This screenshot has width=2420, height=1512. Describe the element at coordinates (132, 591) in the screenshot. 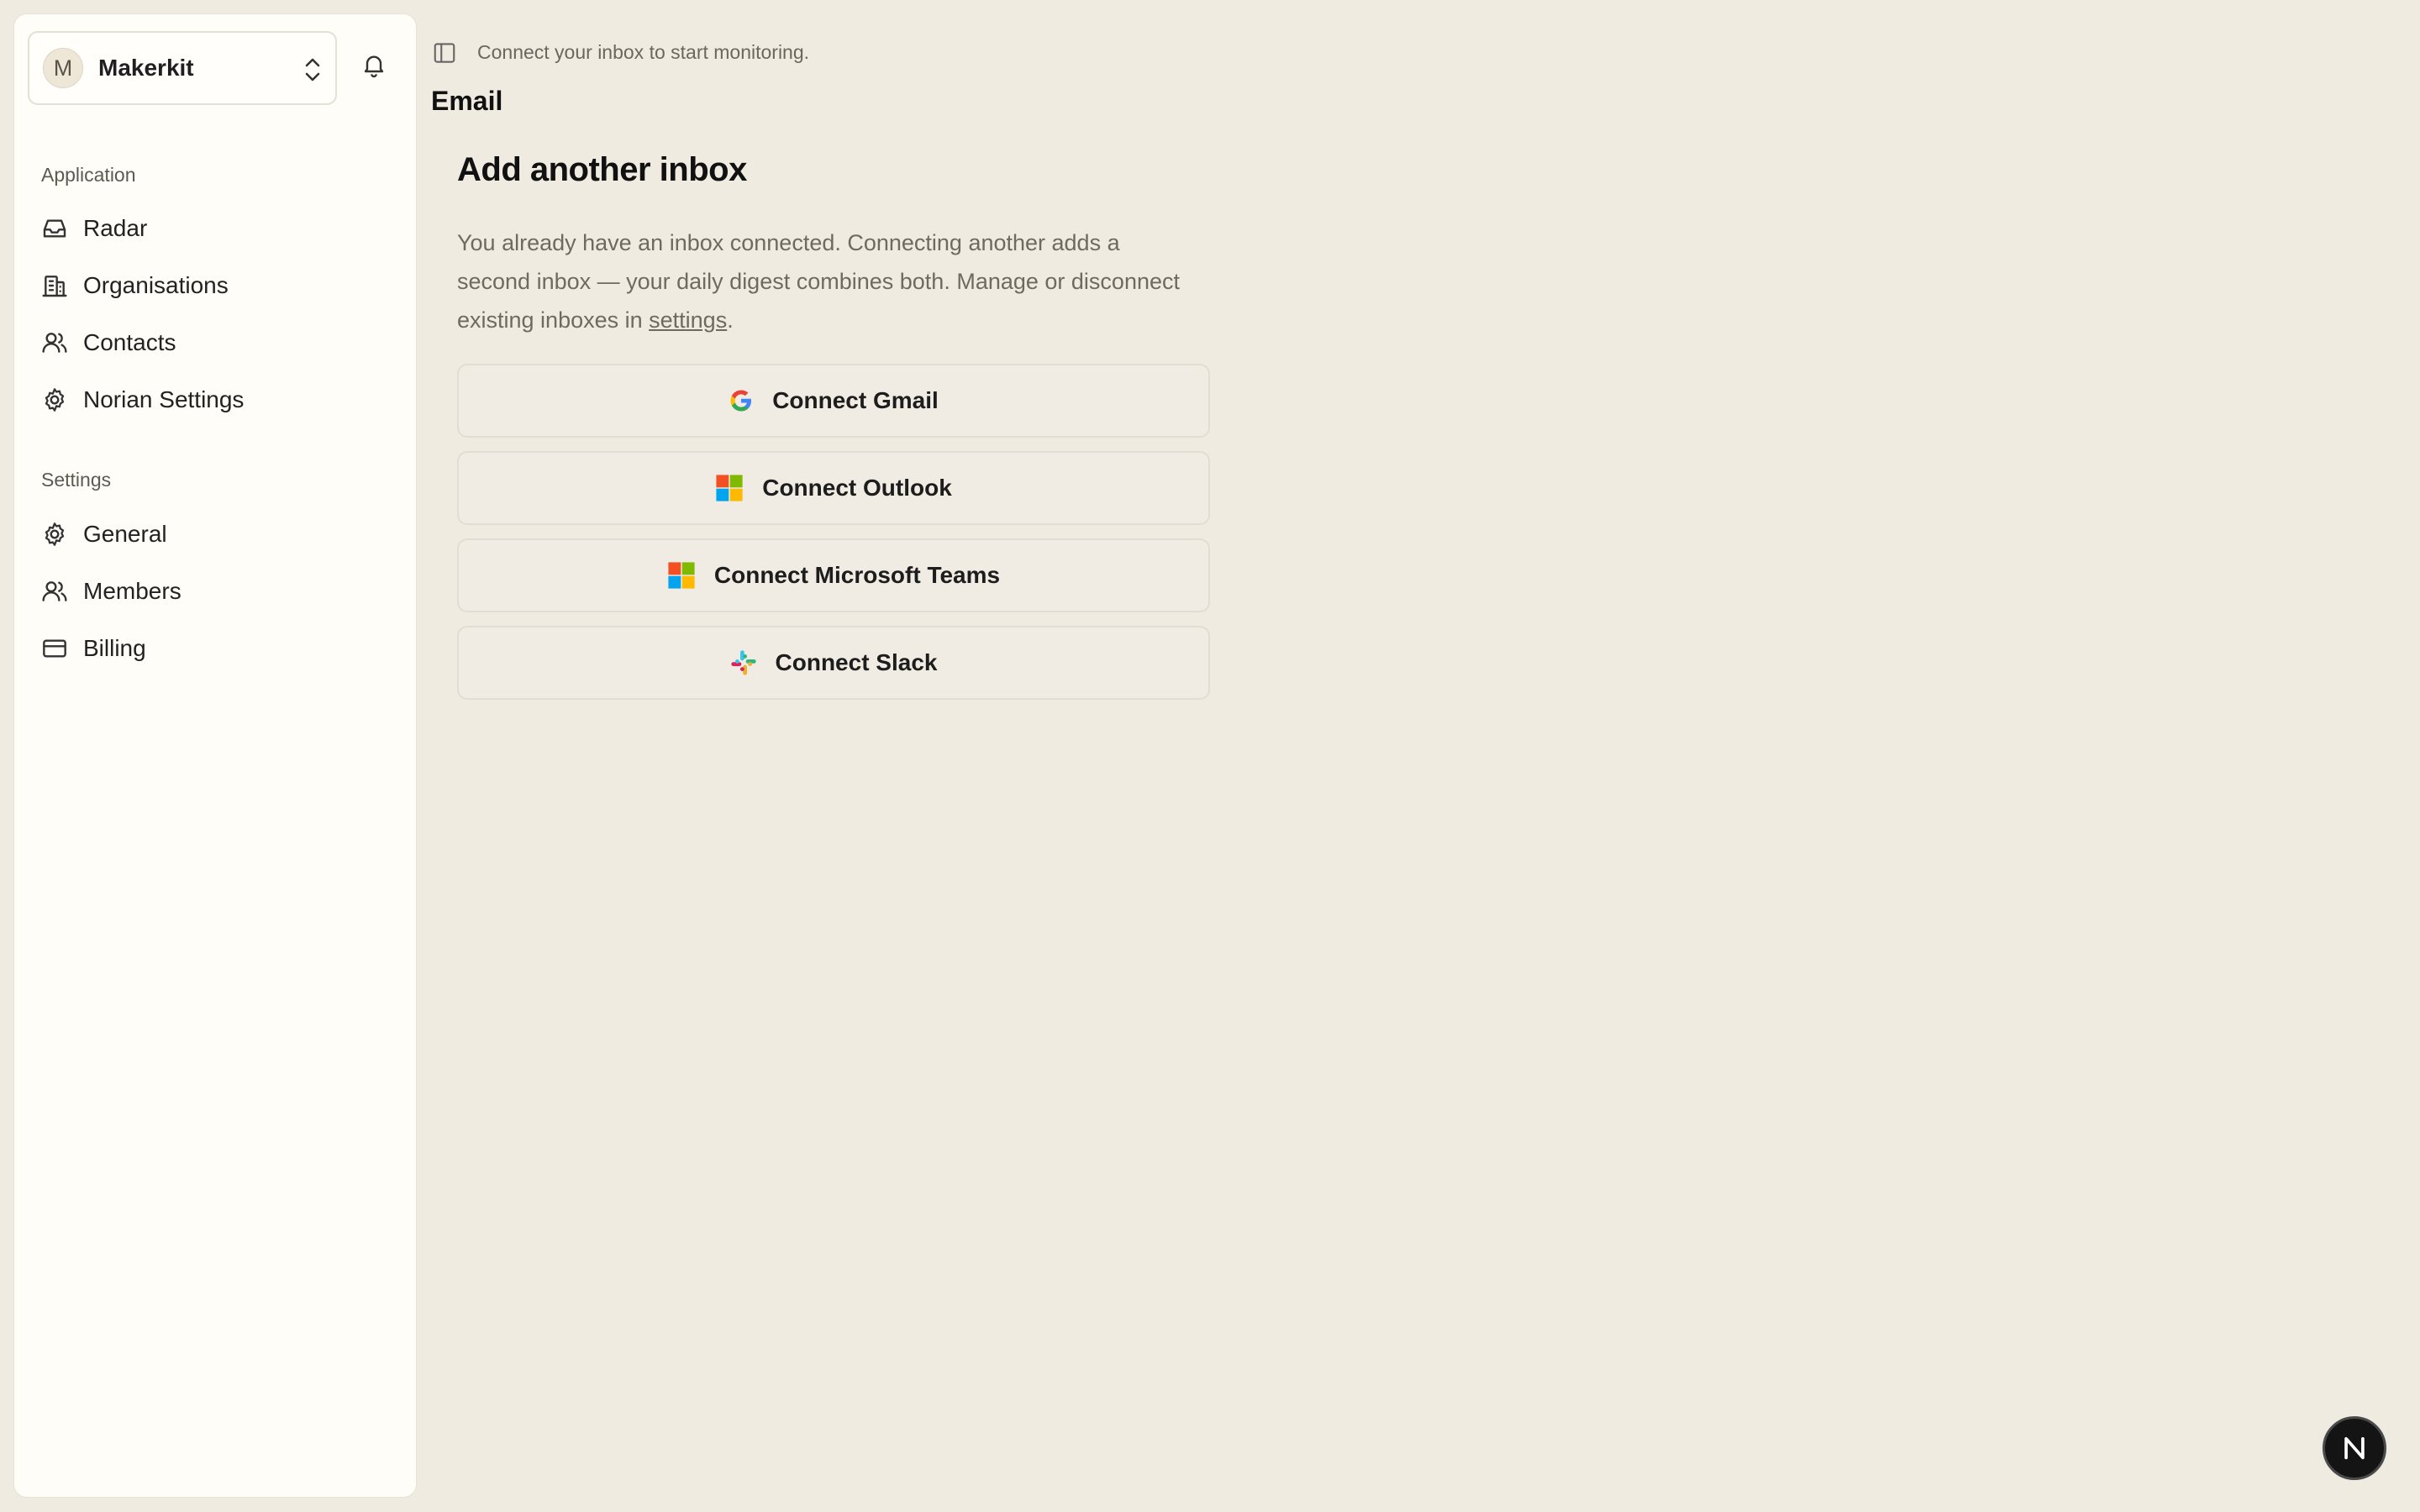

I see `sidebar-item-label: Members` at that location.